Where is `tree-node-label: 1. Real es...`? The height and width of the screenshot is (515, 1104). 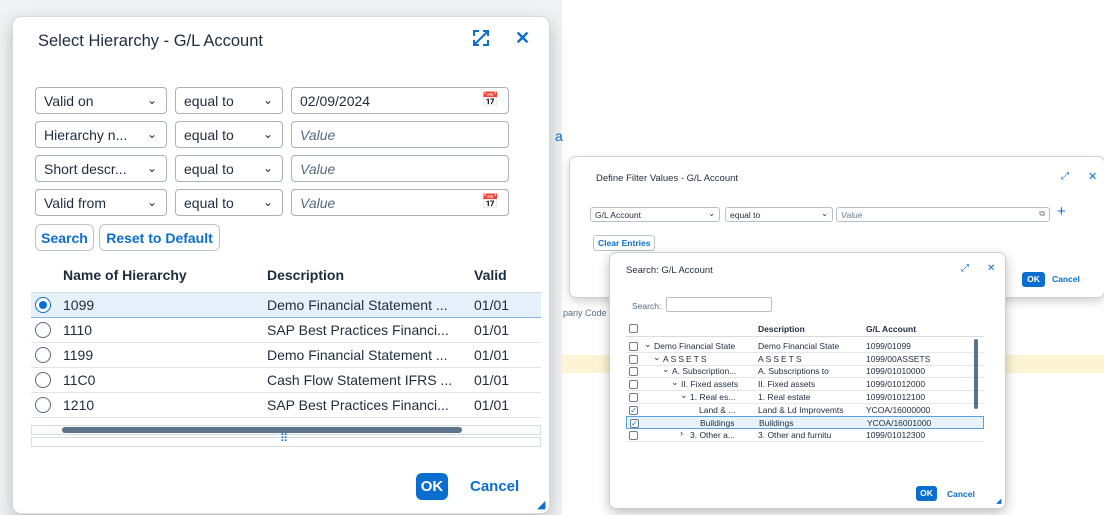 tree-node-label: 1. Real es... is located at coordinates (713, 396).